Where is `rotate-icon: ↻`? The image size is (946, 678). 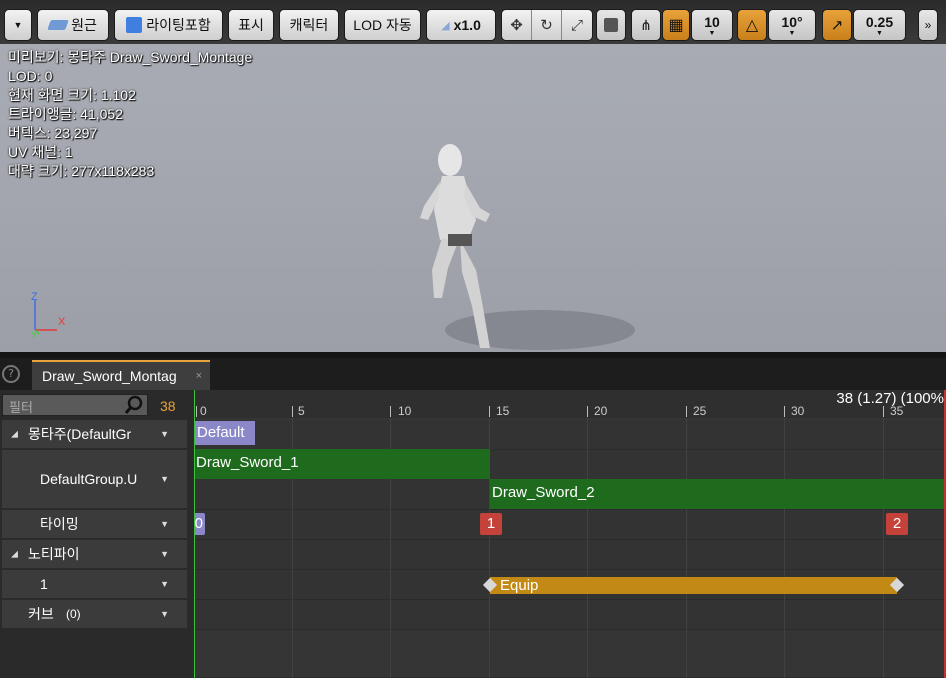
rotate-icon: ↻ is located at coordinates (547, 25).